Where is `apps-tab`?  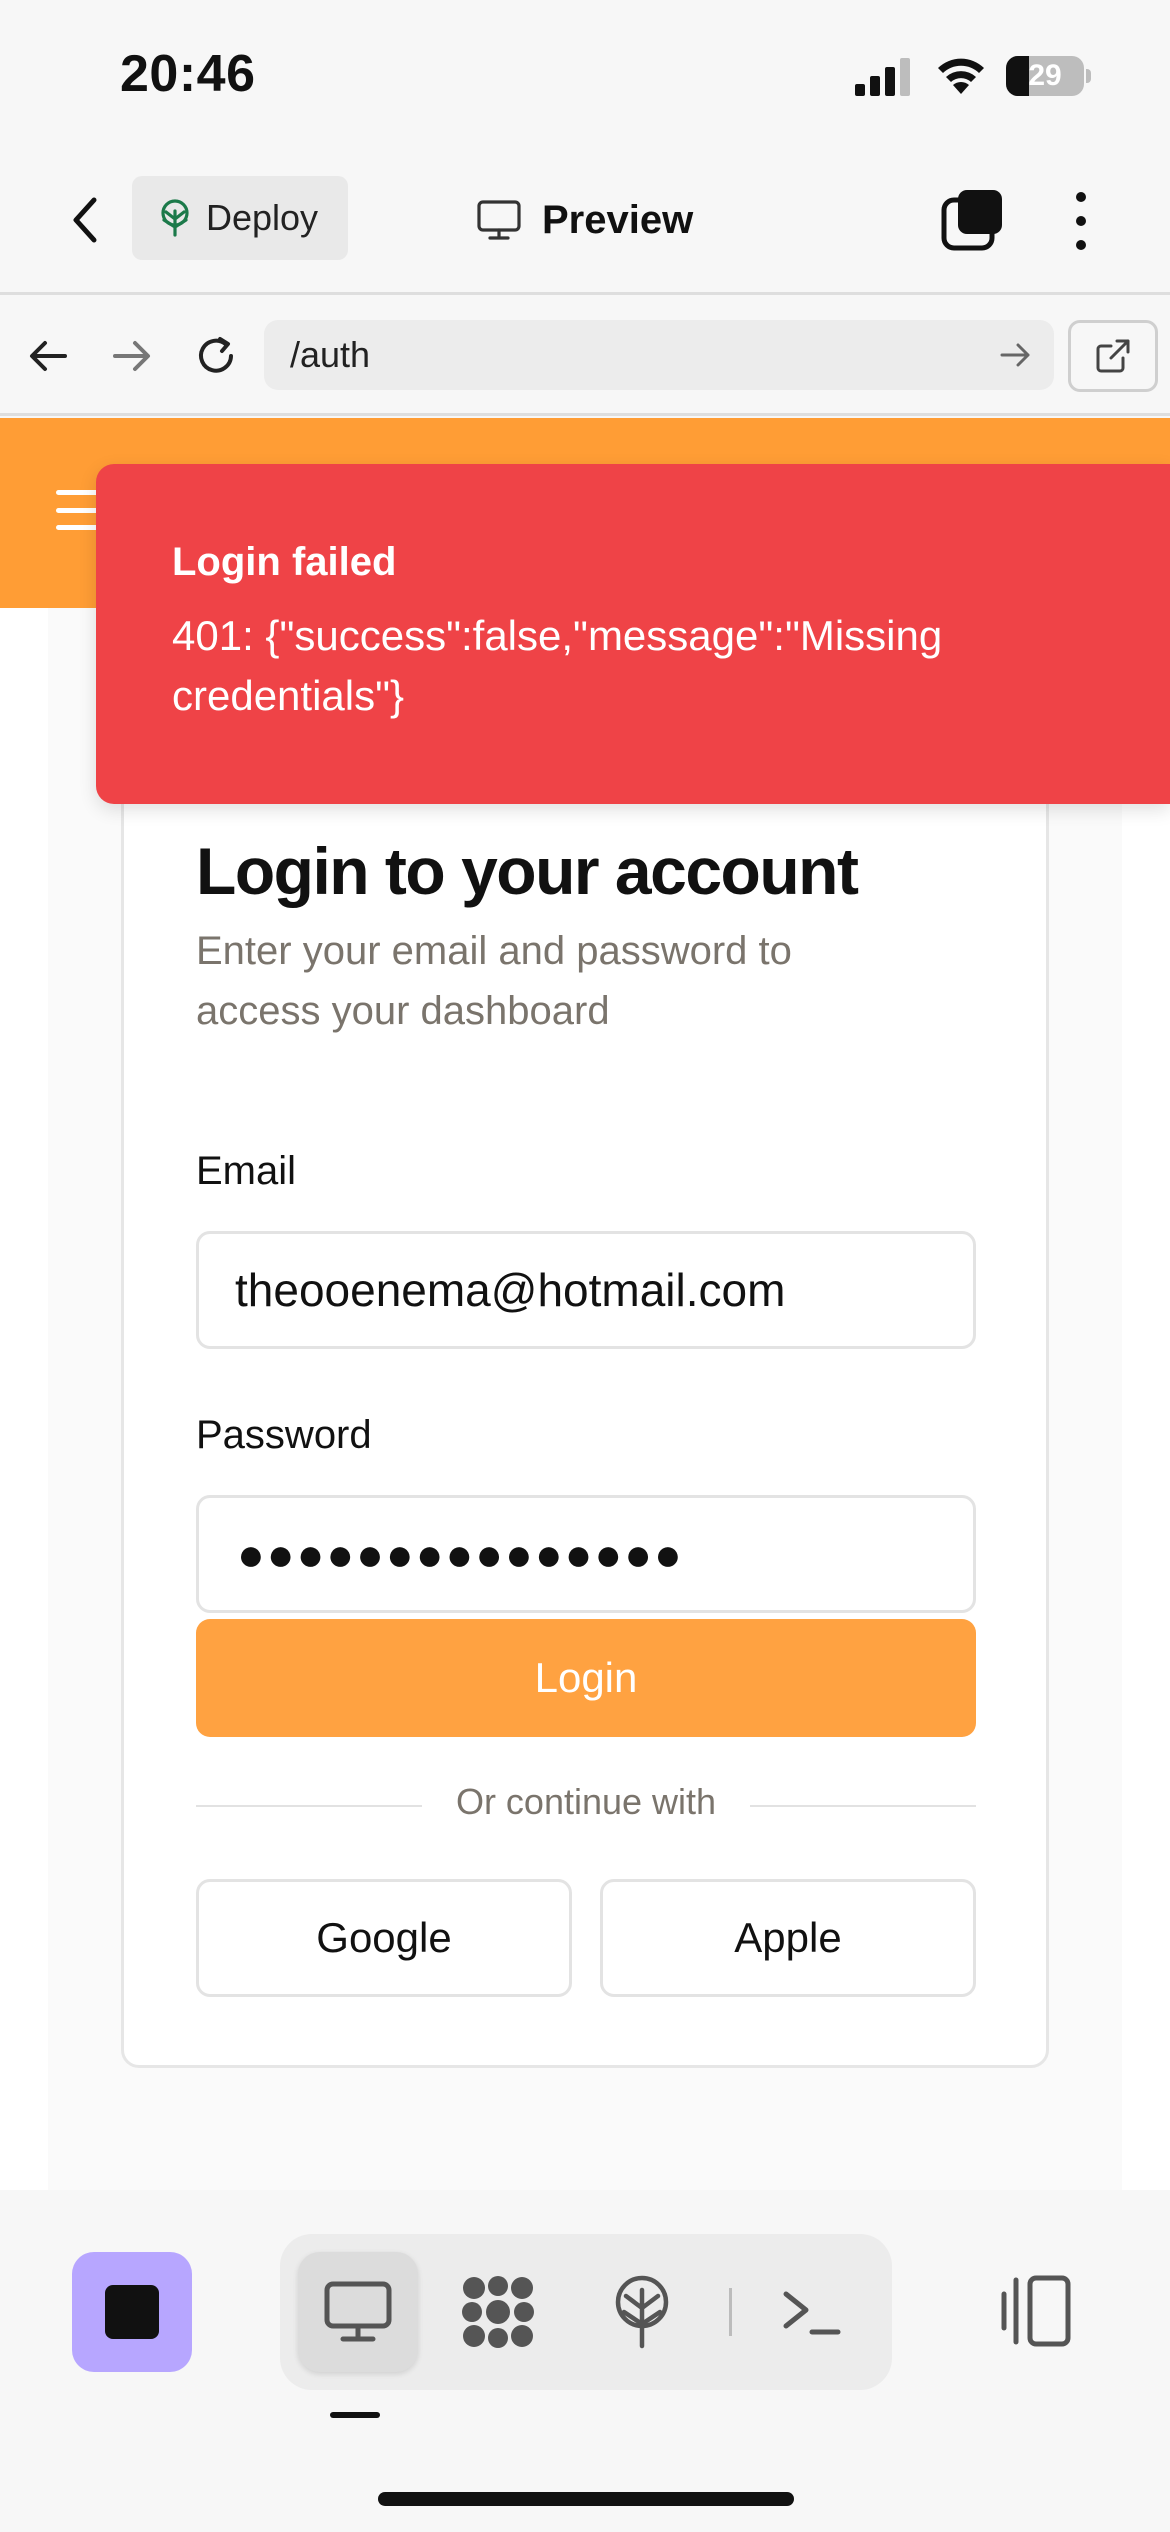
apps-tab is located at coordinates (498, 2312).